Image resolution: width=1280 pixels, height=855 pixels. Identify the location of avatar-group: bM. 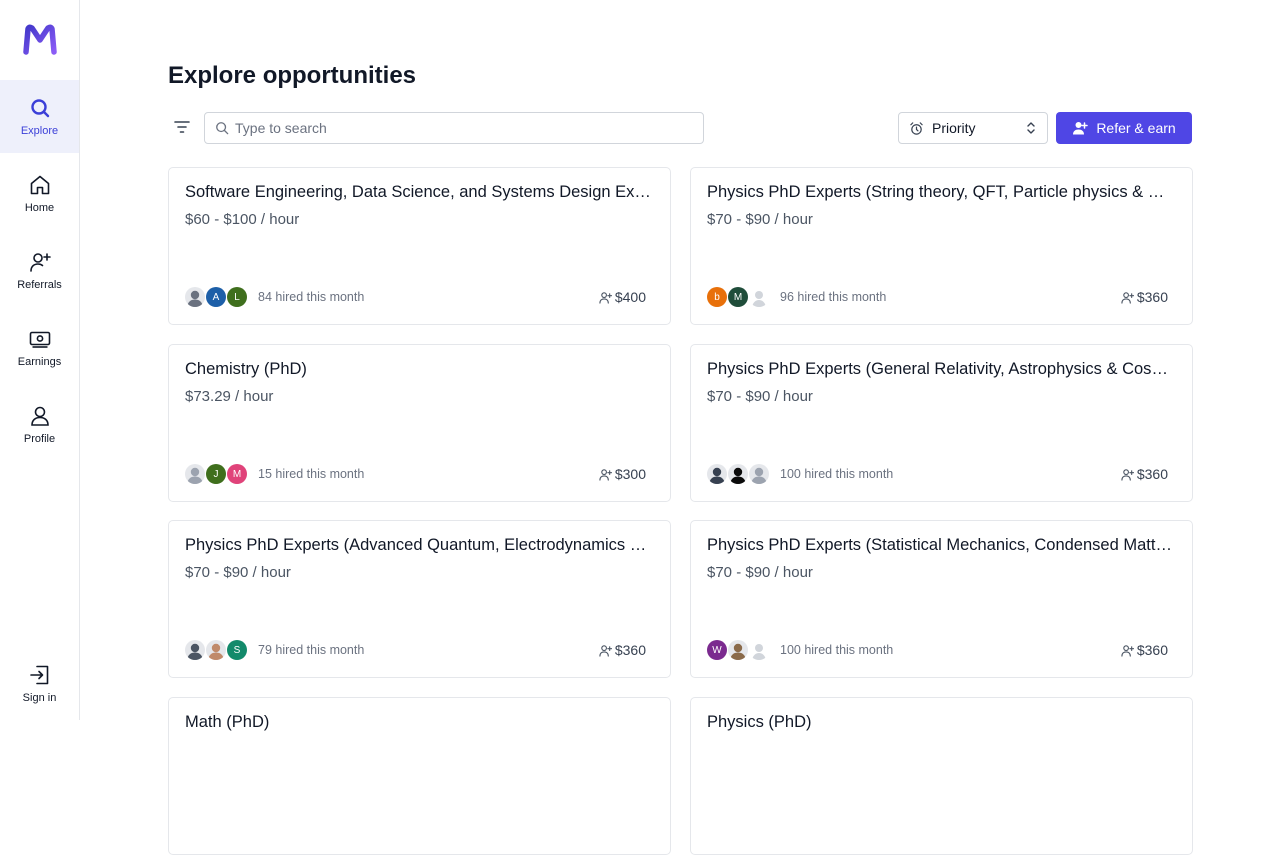
(738, 297).